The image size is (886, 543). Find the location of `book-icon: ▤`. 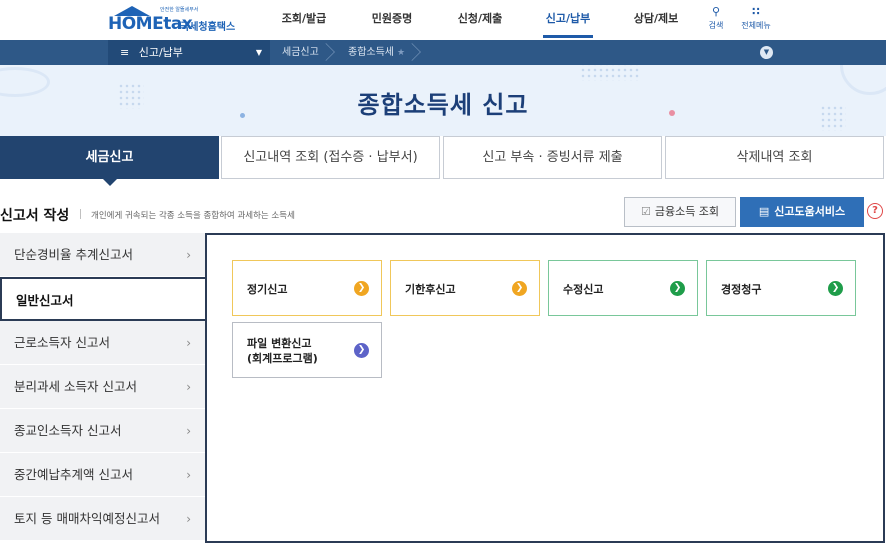

book-icon: ▤ is located at coordinates (764, 211).